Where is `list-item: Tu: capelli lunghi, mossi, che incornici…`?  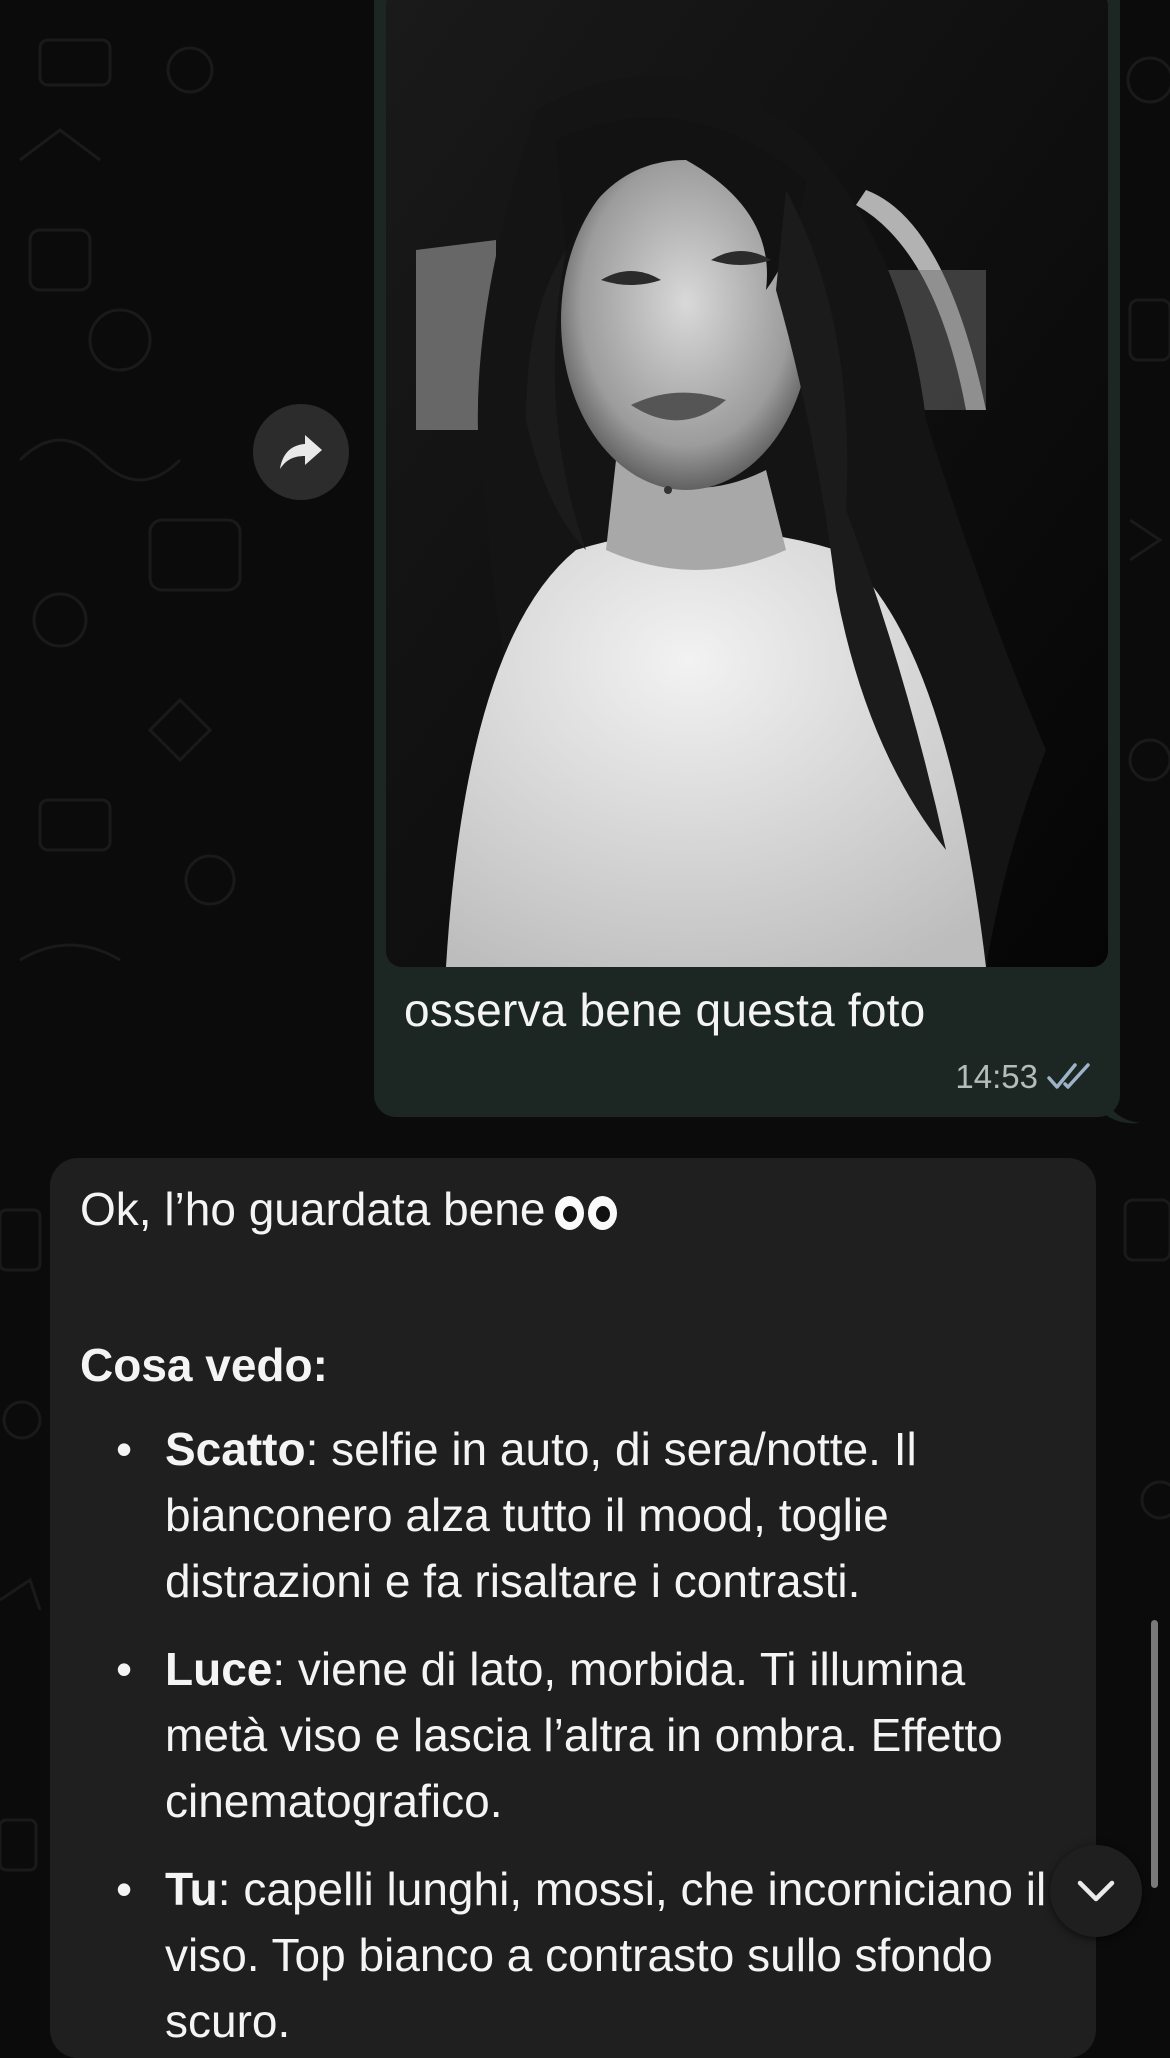
list-item: Tu: capelli lunghi, mossi, che incornici… is located at coordinates (570, 1955).